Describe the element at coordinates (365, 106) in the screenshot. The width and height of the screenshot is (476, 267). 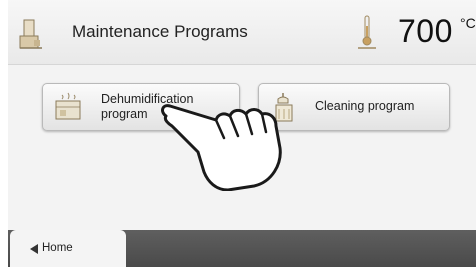
I see `cleaning-program-label: Cleaning program` at that location.